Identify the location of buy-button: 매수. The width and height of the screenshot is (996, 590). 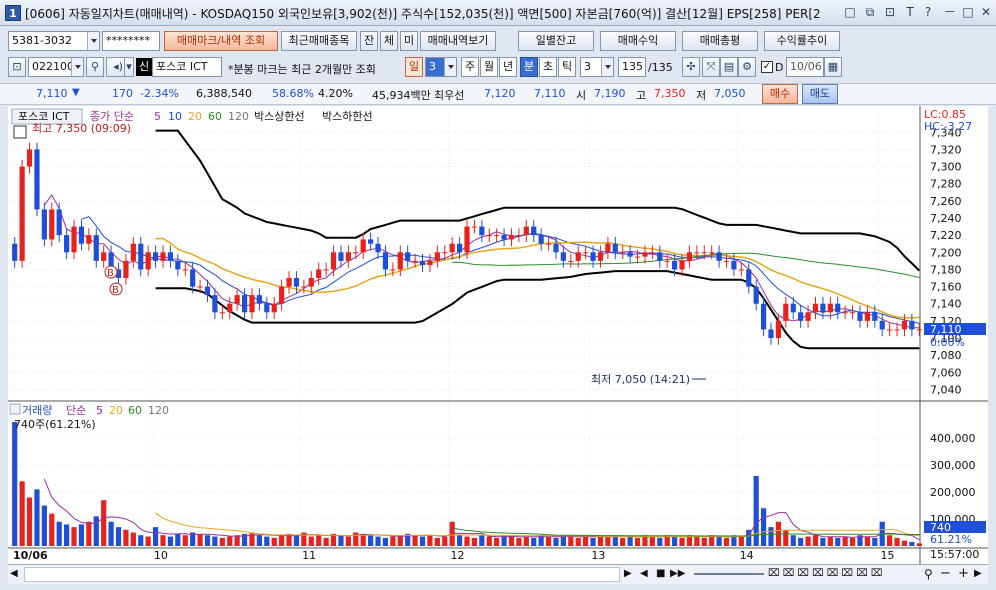
(780, 94).